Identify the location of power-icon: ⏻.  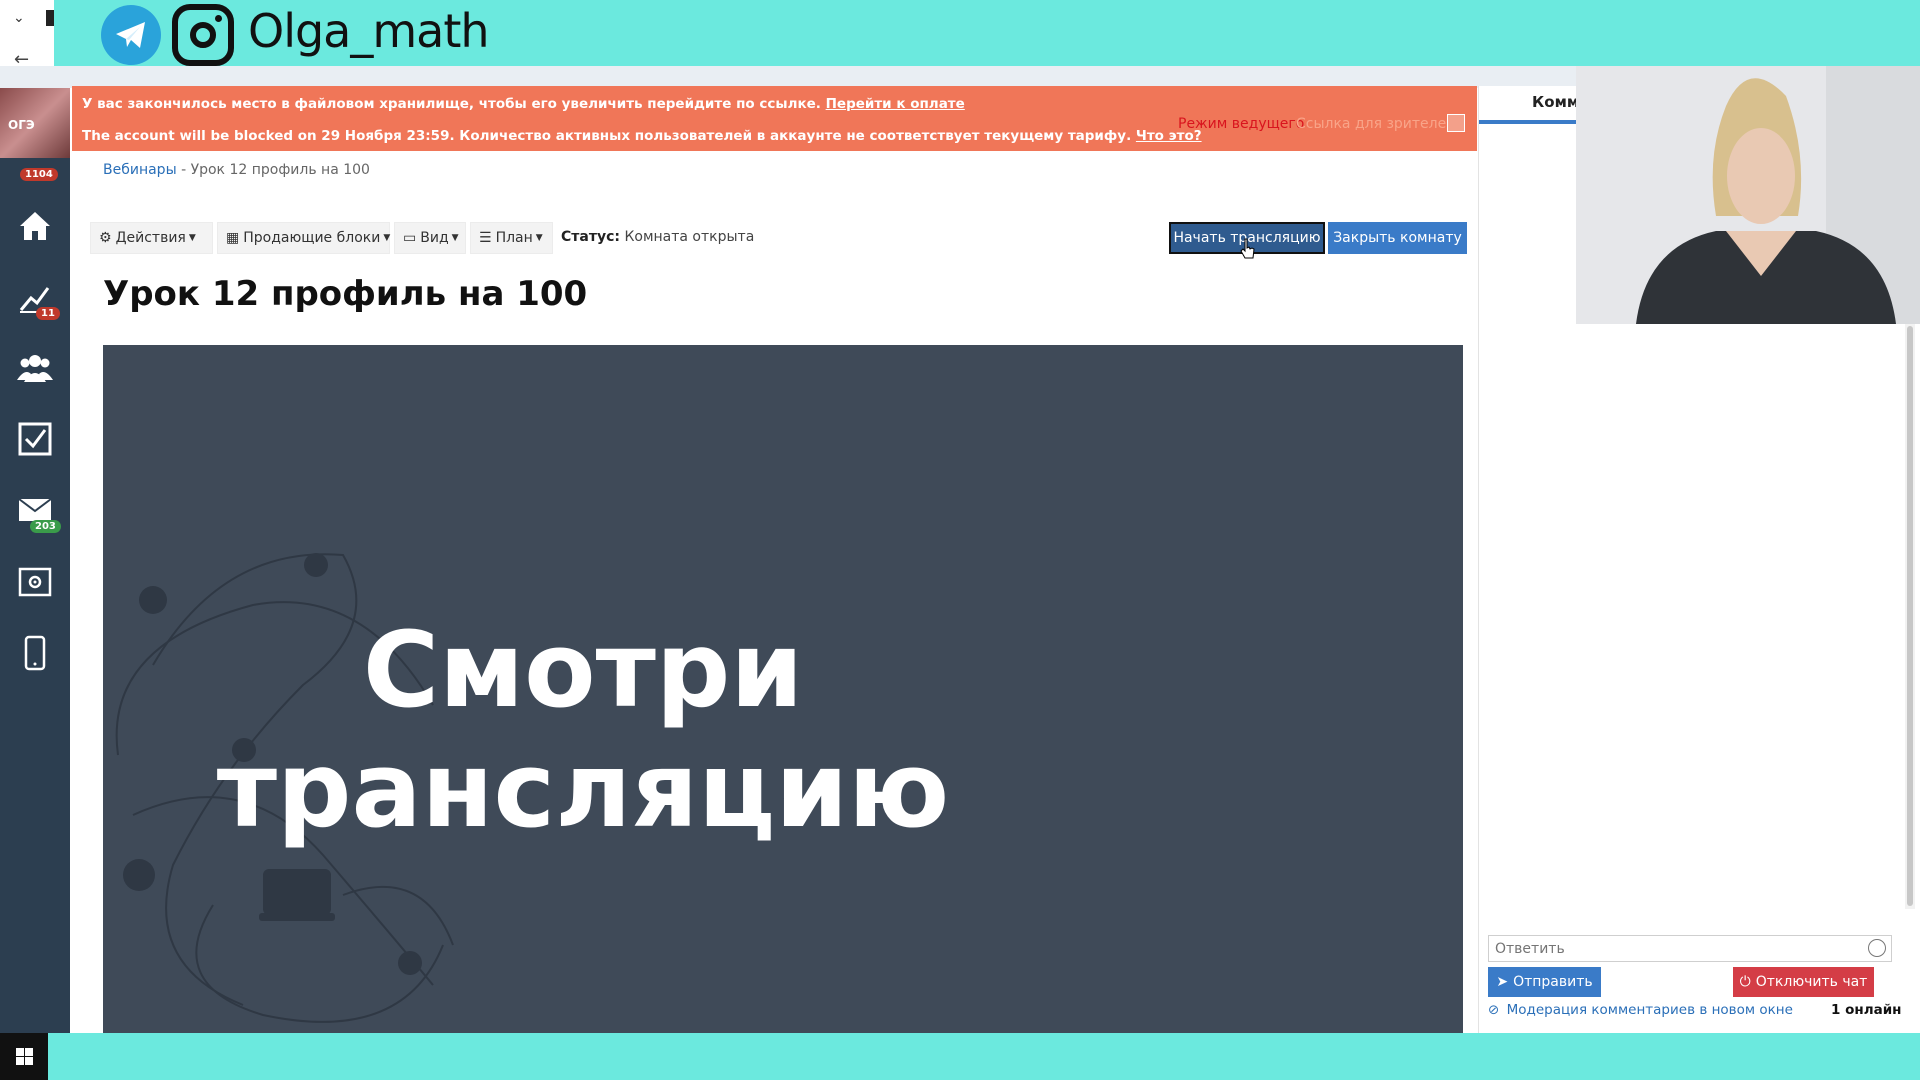
(1745, 982).